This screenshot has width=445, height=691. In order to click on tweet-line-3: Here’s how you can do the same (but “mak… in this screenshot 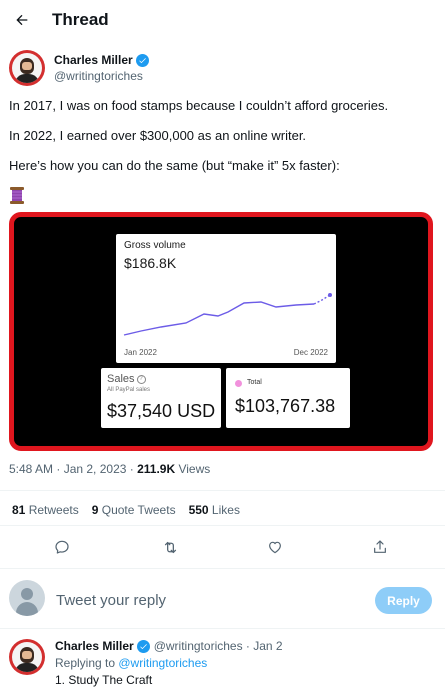, I will do `click(174, 165)`.